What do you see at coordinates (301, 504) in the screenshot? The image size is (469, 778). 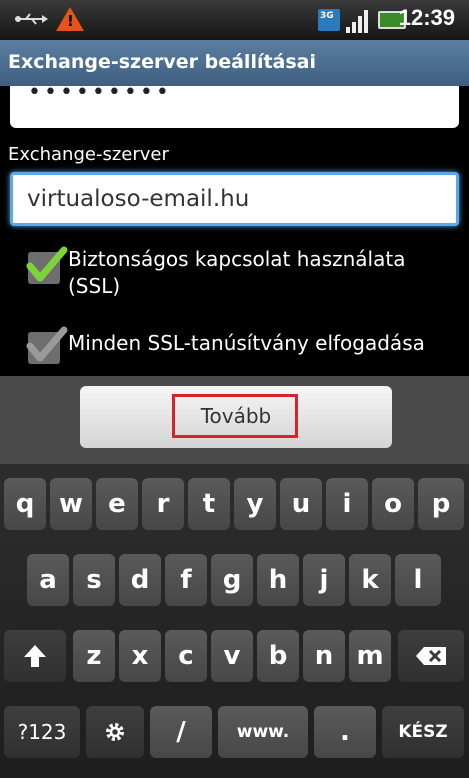 I see `key-u: u` at bounding box center [301, 504].